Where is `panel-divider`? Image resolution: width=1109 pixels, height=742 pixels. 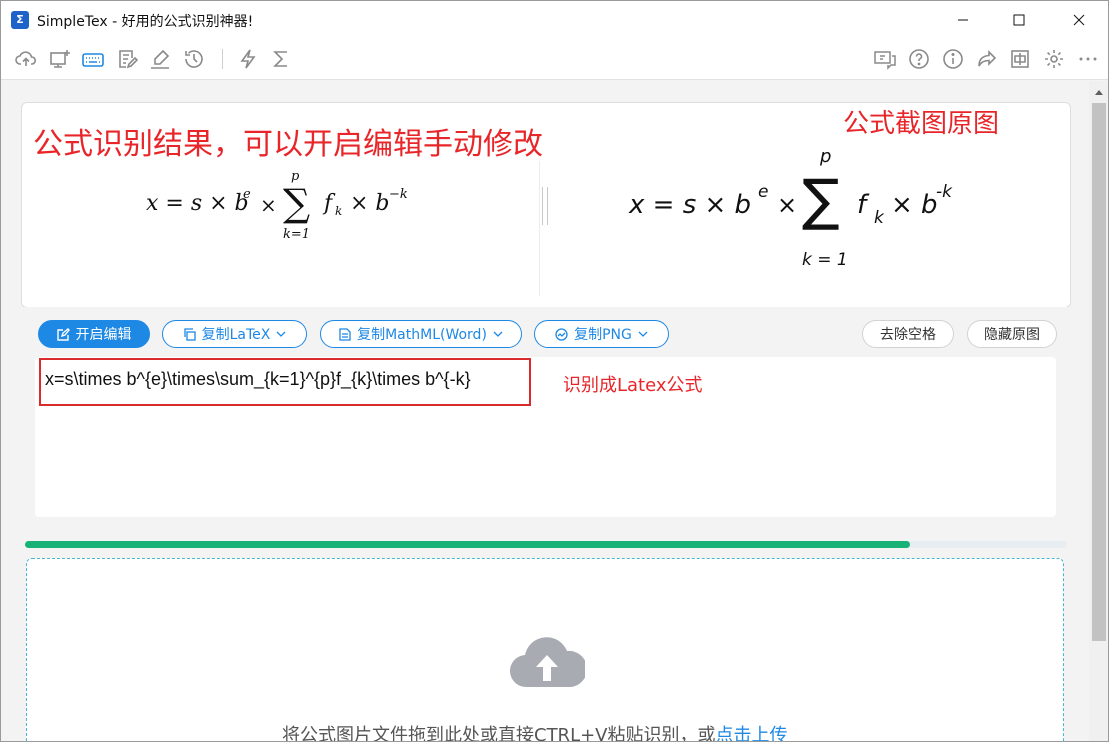
panel-divider is located at coordinates (539, 228).